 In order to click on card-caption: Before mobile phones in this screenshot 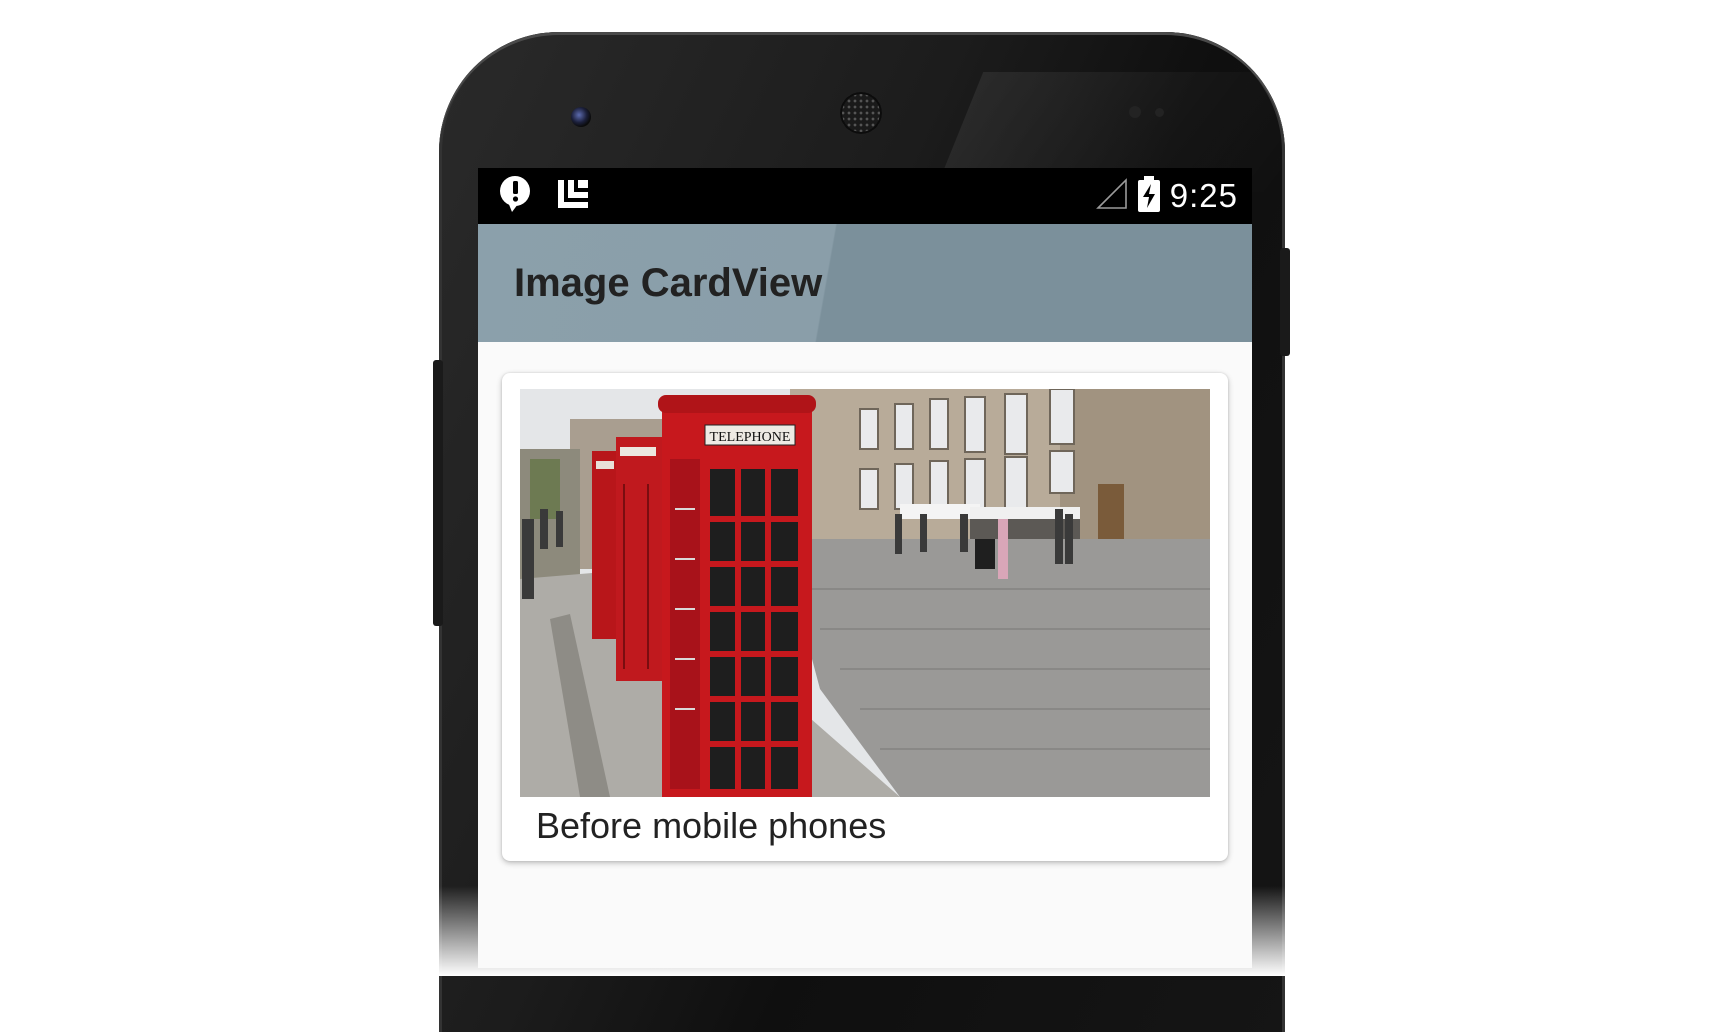, I will do `click(711, 825)`.